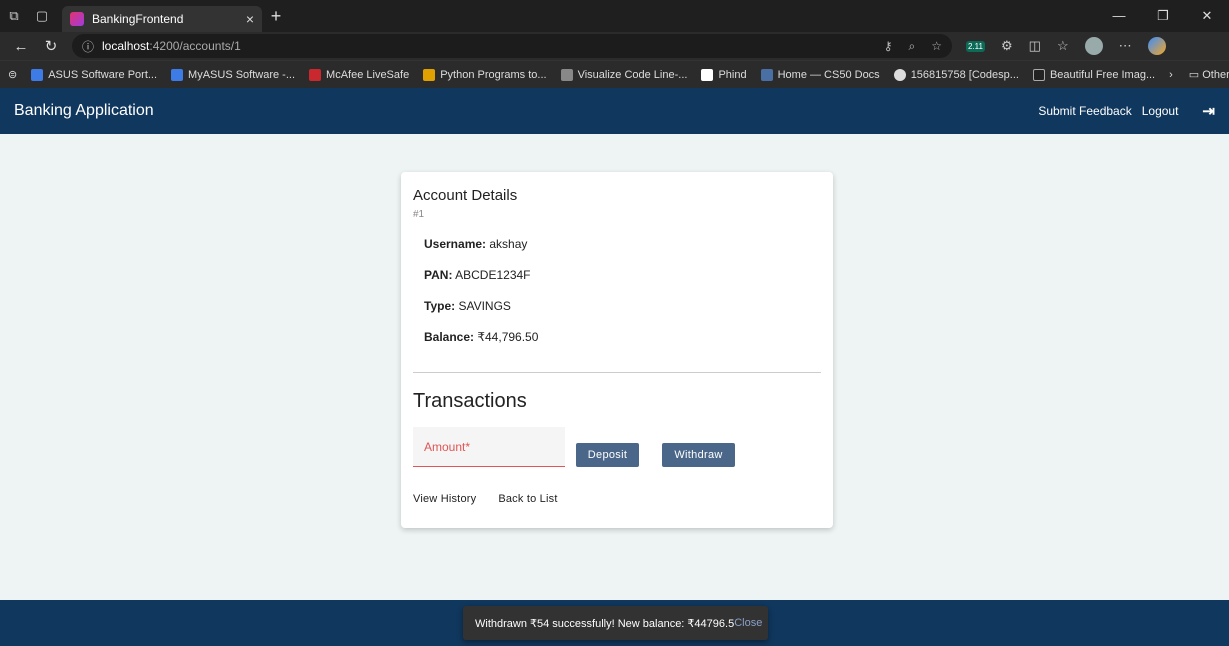  What do you see at coordinates (12, 74) in the screenshot?
I see `favorites-menu-icon: ⊜` at bounding box center [12, 74].